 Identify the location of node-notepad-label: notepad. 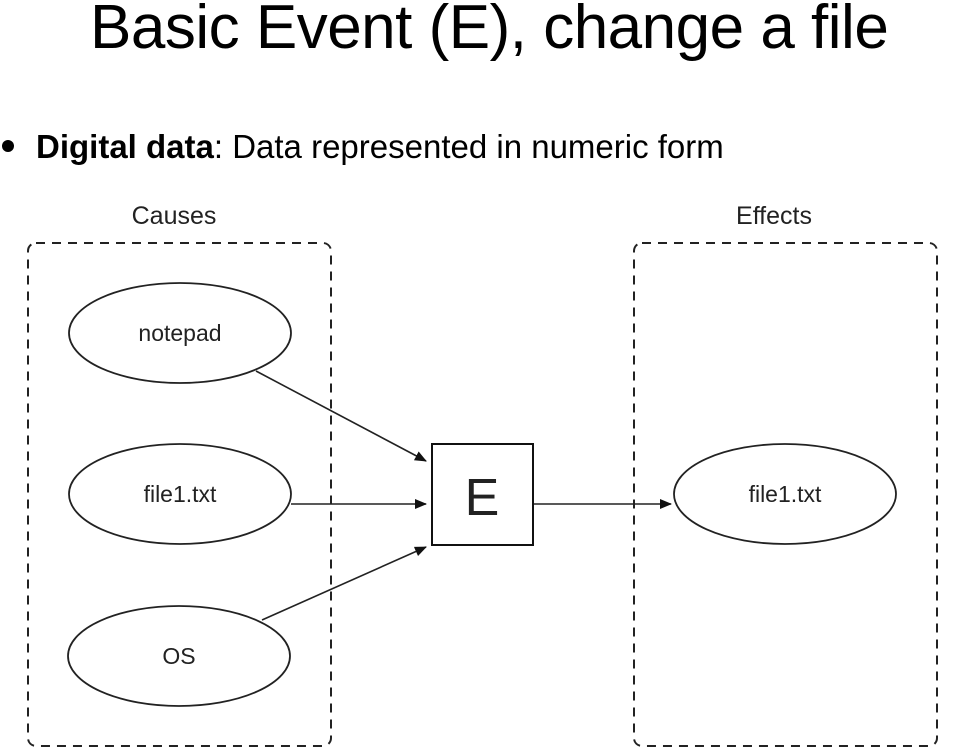
(179, 333).